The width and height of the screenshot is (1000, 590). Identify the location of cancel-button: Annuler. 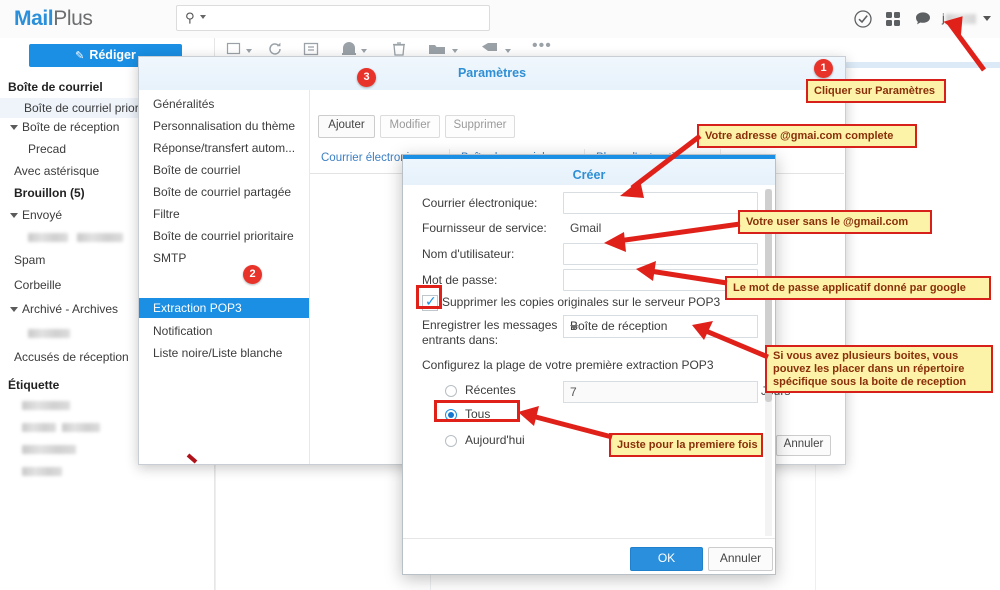
(740, 559).